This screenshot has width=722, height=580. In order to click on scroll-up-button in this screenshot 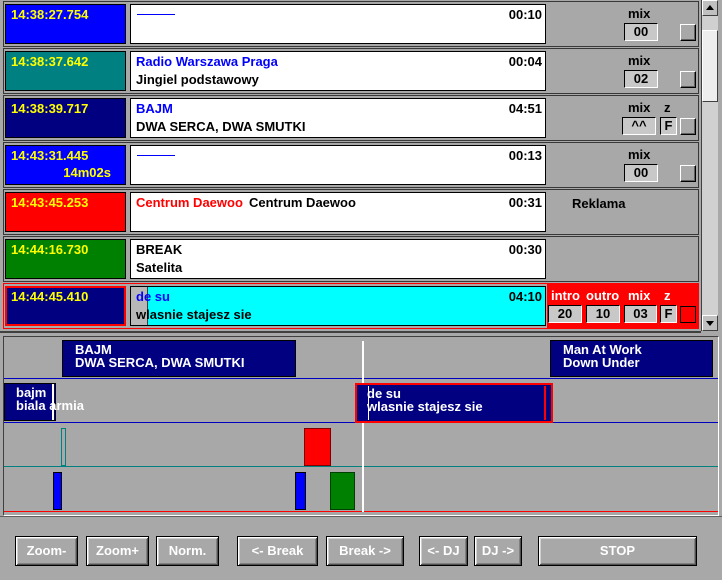, I will do `click(710, 8)`.